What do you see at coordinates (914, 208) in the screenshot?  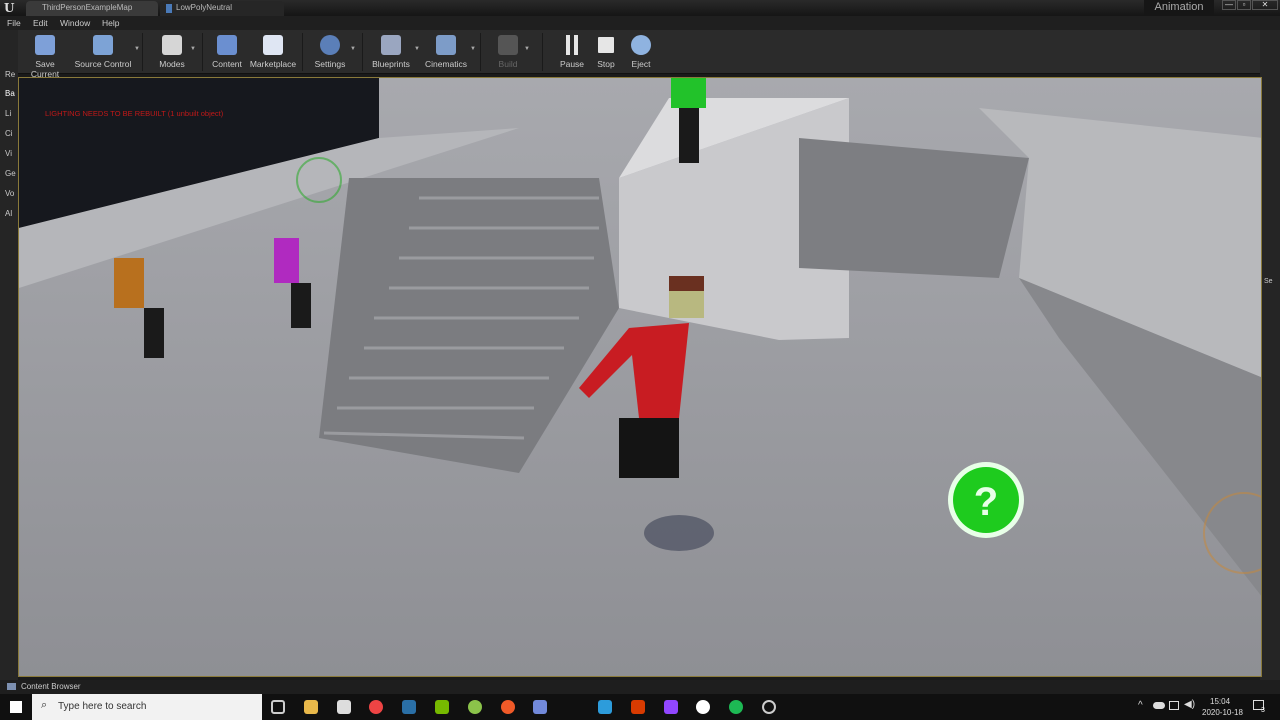 I see `checker-wall` at bounding box center [914, 208].